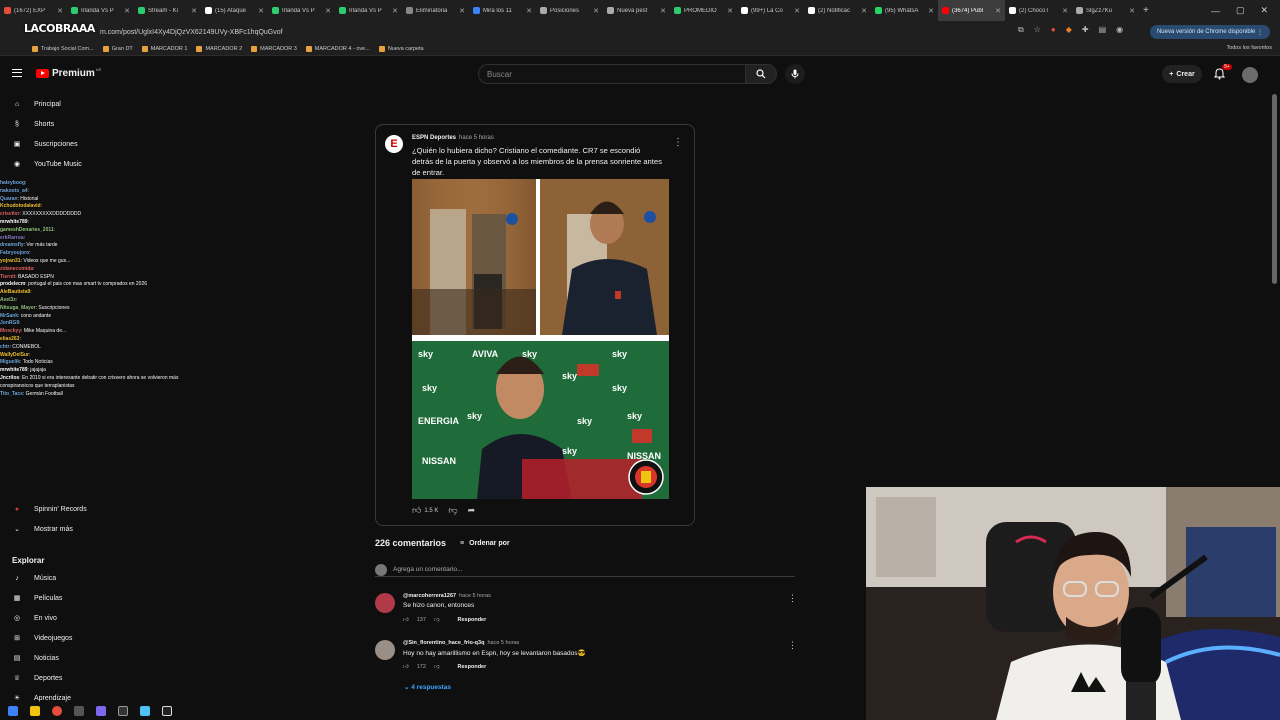 The width and height of the screenshot is (1280, 720). Describe the element at coordinates (837, 10) in the screenshot. I see `browser-tab: (2) Notificac ✕` at that location.